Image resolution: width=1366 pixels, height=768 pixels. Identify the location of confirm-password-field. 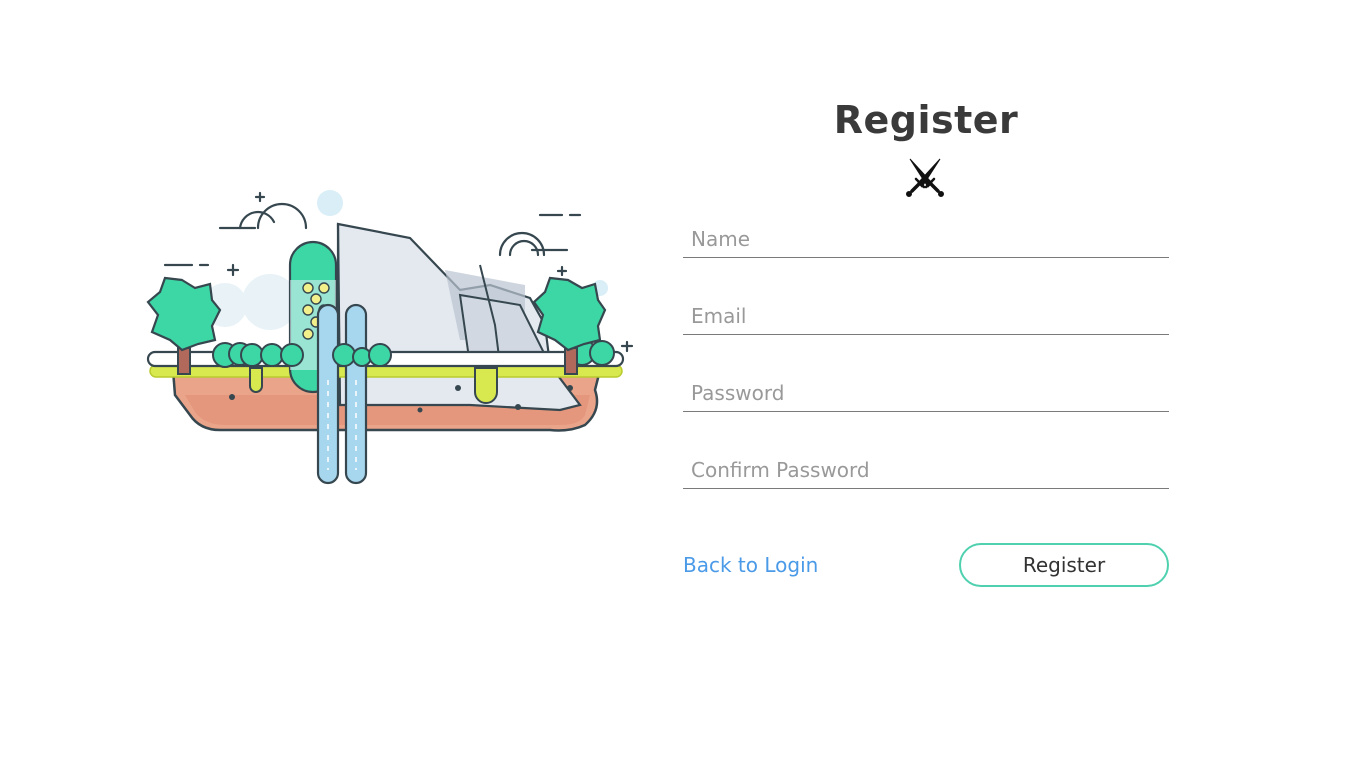
(926, 470).